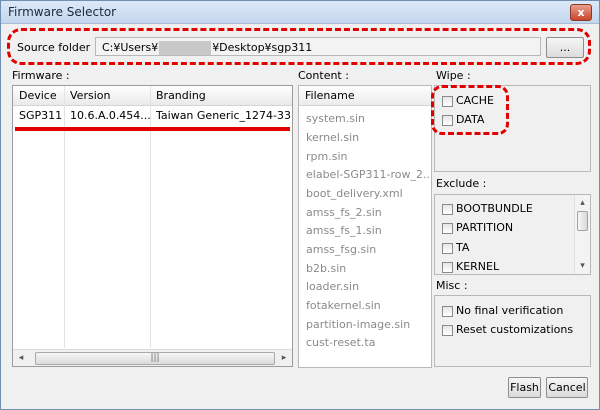 This screenshot has width=600, height=410. What do you see at coordinates (509, 310) in the screenshot?
I see `no-final-verification-label: No final verification` at bounding box center [509, 310].